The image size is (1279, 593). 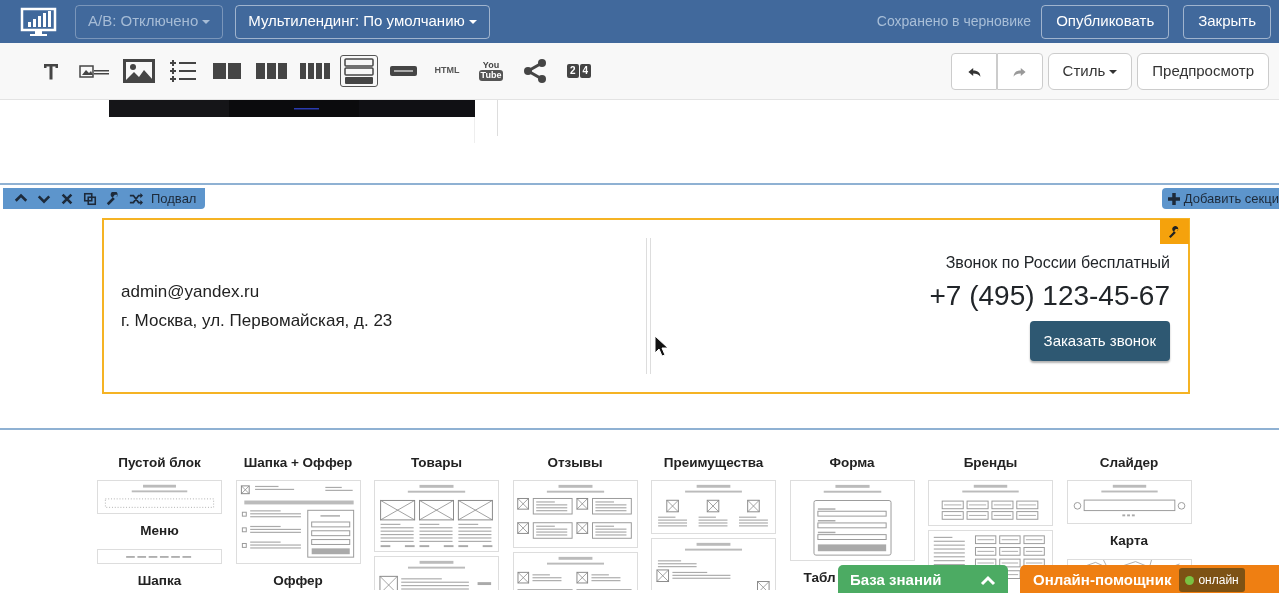 What do you see at coordinates (447, 71) in the screenshot?
I see `html-tool-button: HTML` at bounding box center [447, 71].